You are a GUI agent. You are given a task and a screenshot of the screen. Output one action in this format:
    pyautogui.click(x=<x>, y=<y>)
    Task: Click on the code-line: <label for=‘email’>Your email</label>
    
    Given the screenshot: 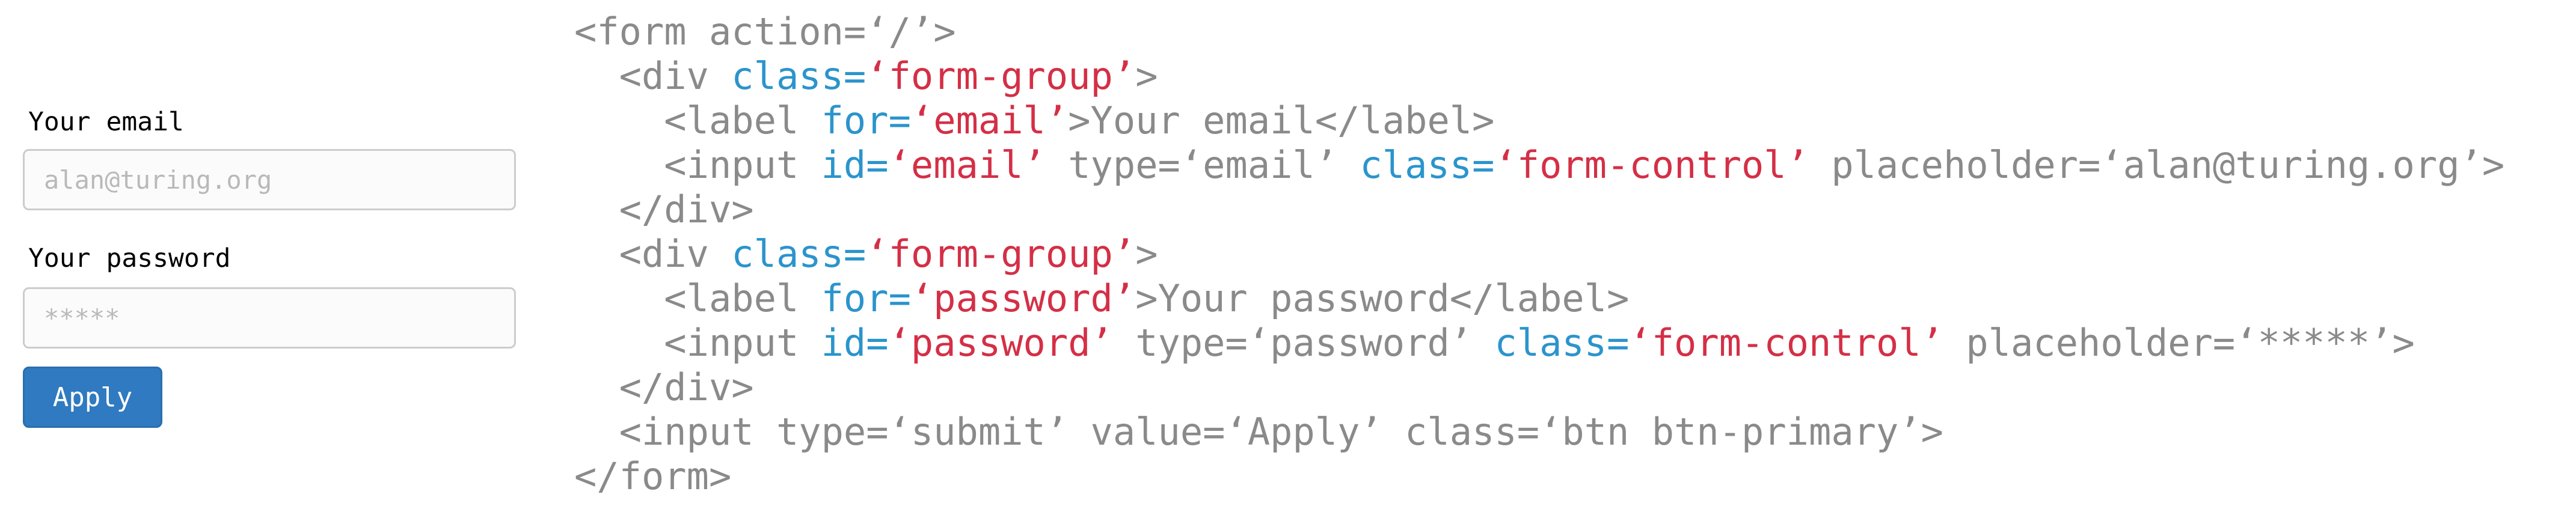 What is the action you would take?
    pyautogui.click(x=1572, y=121)
    